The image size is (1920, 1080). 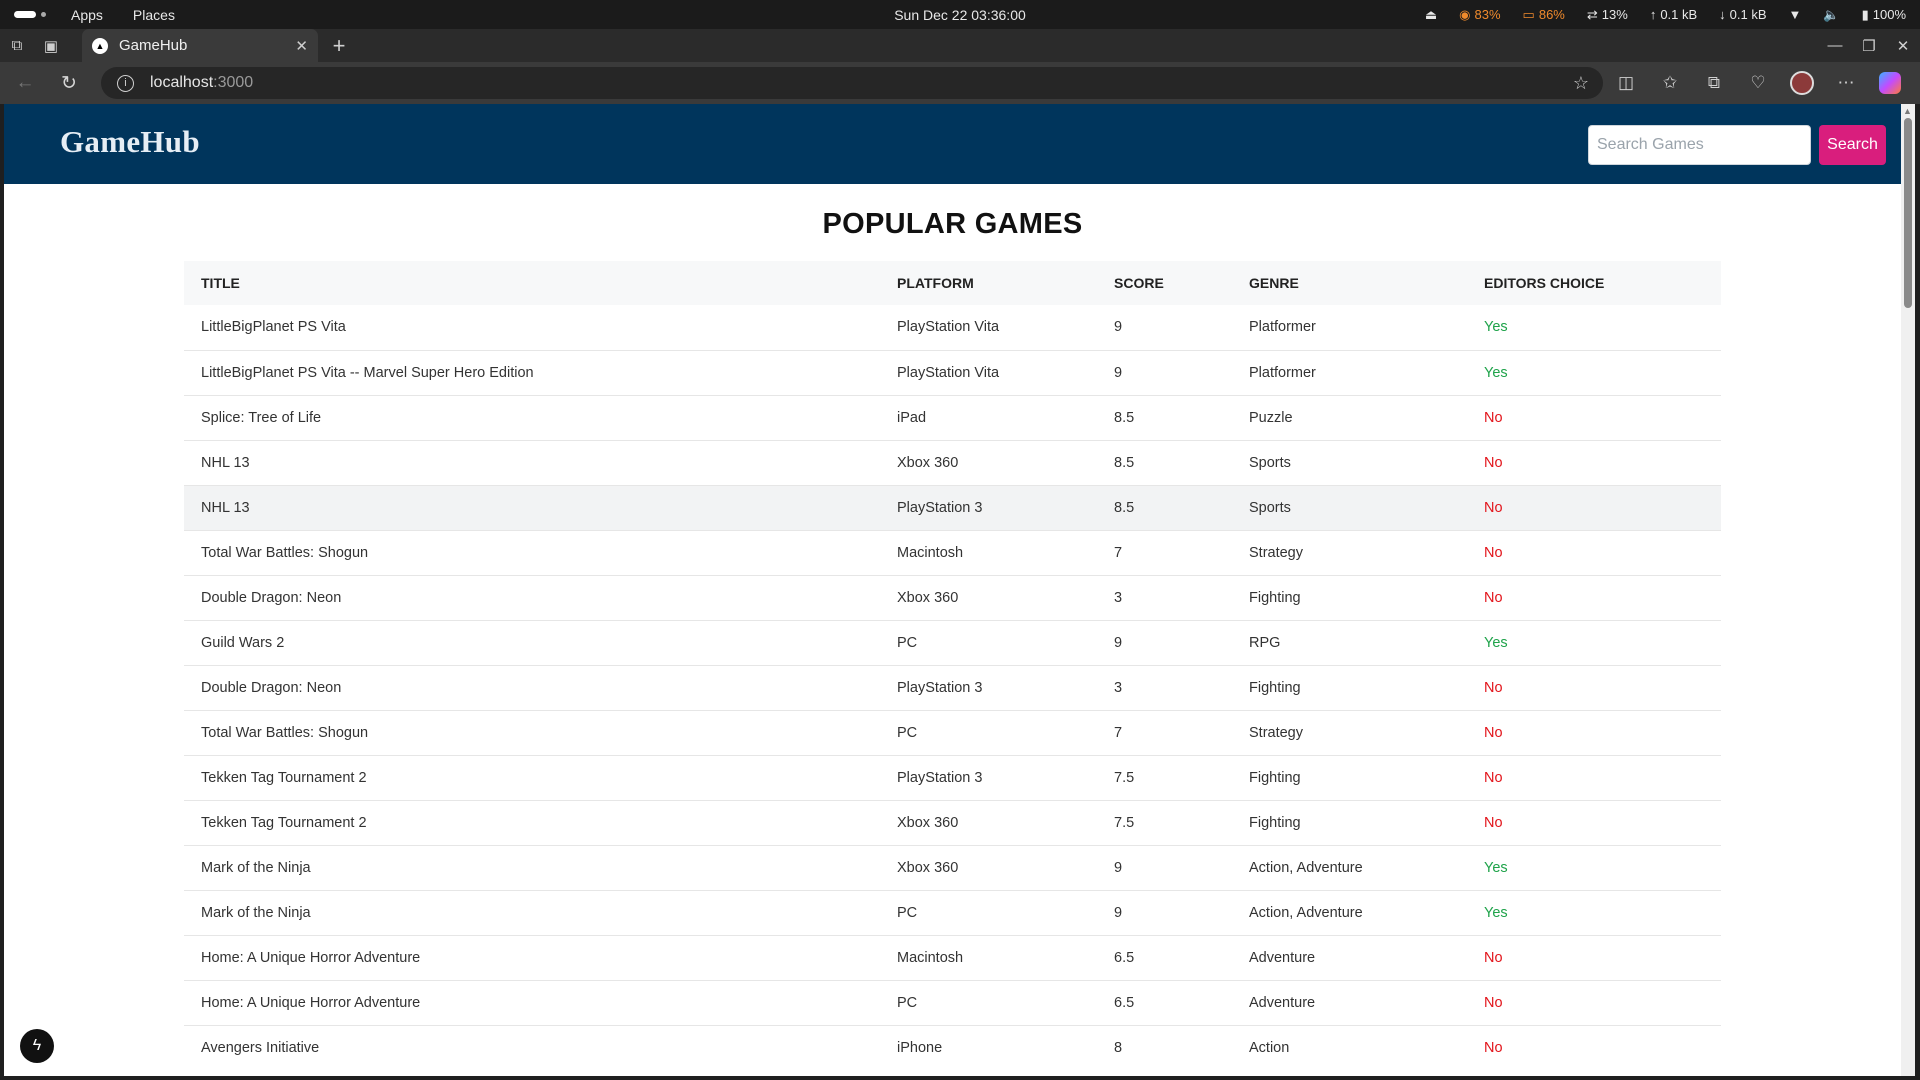 What do you see at coordinates (1551, 14) in the screenshot?
I see `memory-value: 86%` at bounding box center [1551, 14].